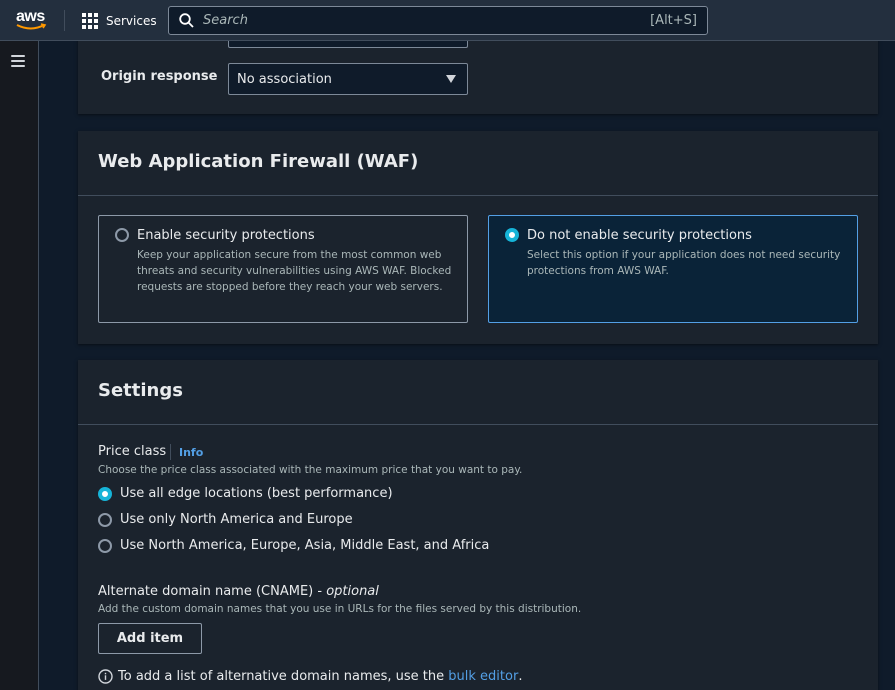 The image size is (895, 690). I want to click on waf-title: Web Application Firewall (WAF), so click(258, 161).